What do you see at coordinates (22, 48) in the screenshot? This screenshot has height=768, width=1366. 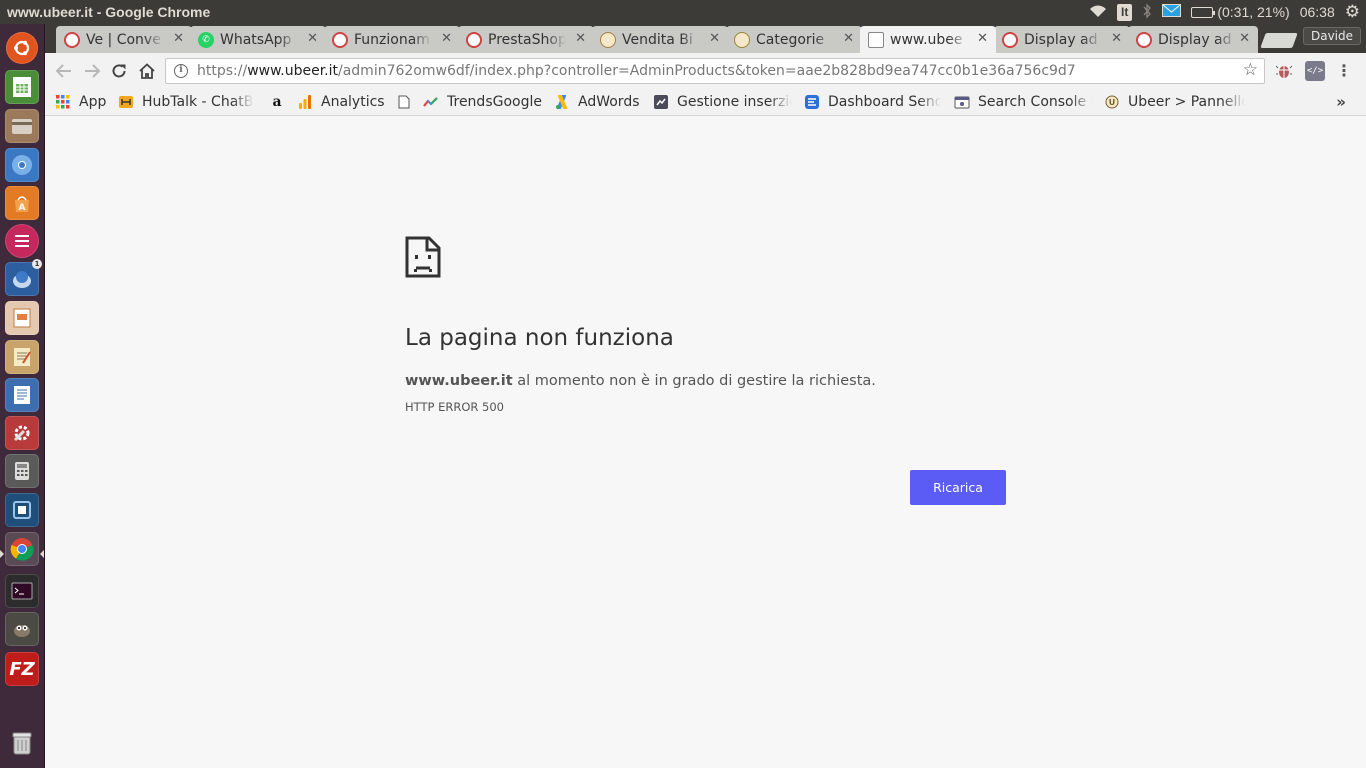 I see `ubuntu-dash-icon` at bounding box center [22, 48].